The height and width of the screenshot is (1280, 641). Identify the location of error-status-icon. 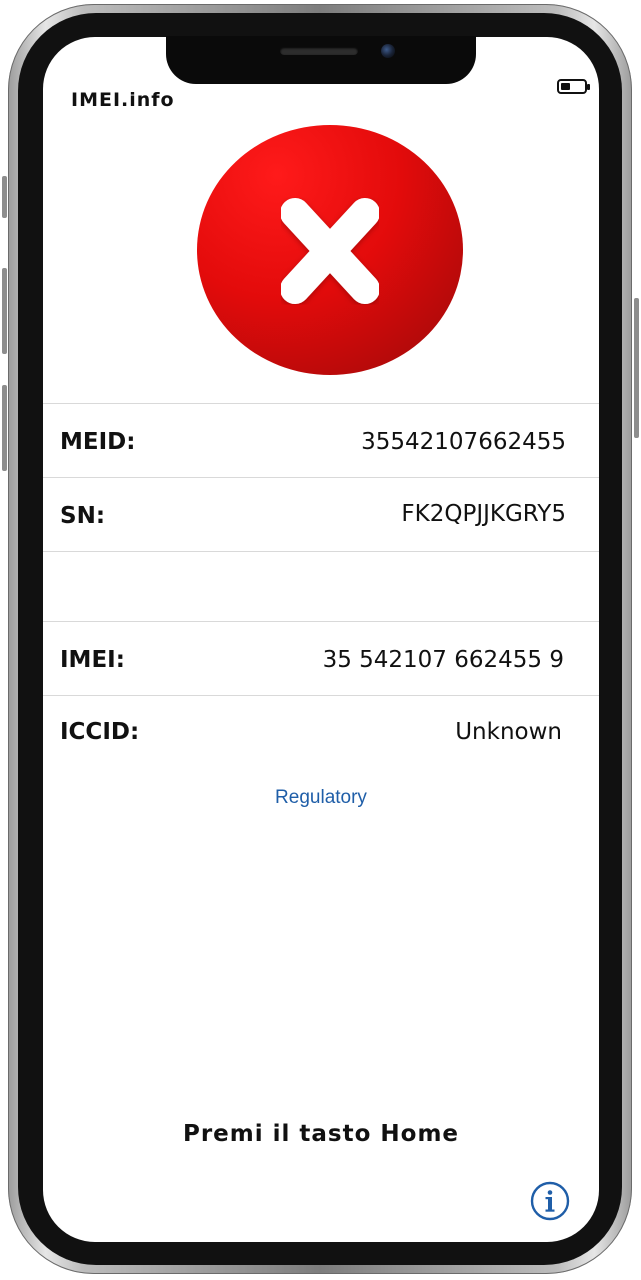
(330, 250).